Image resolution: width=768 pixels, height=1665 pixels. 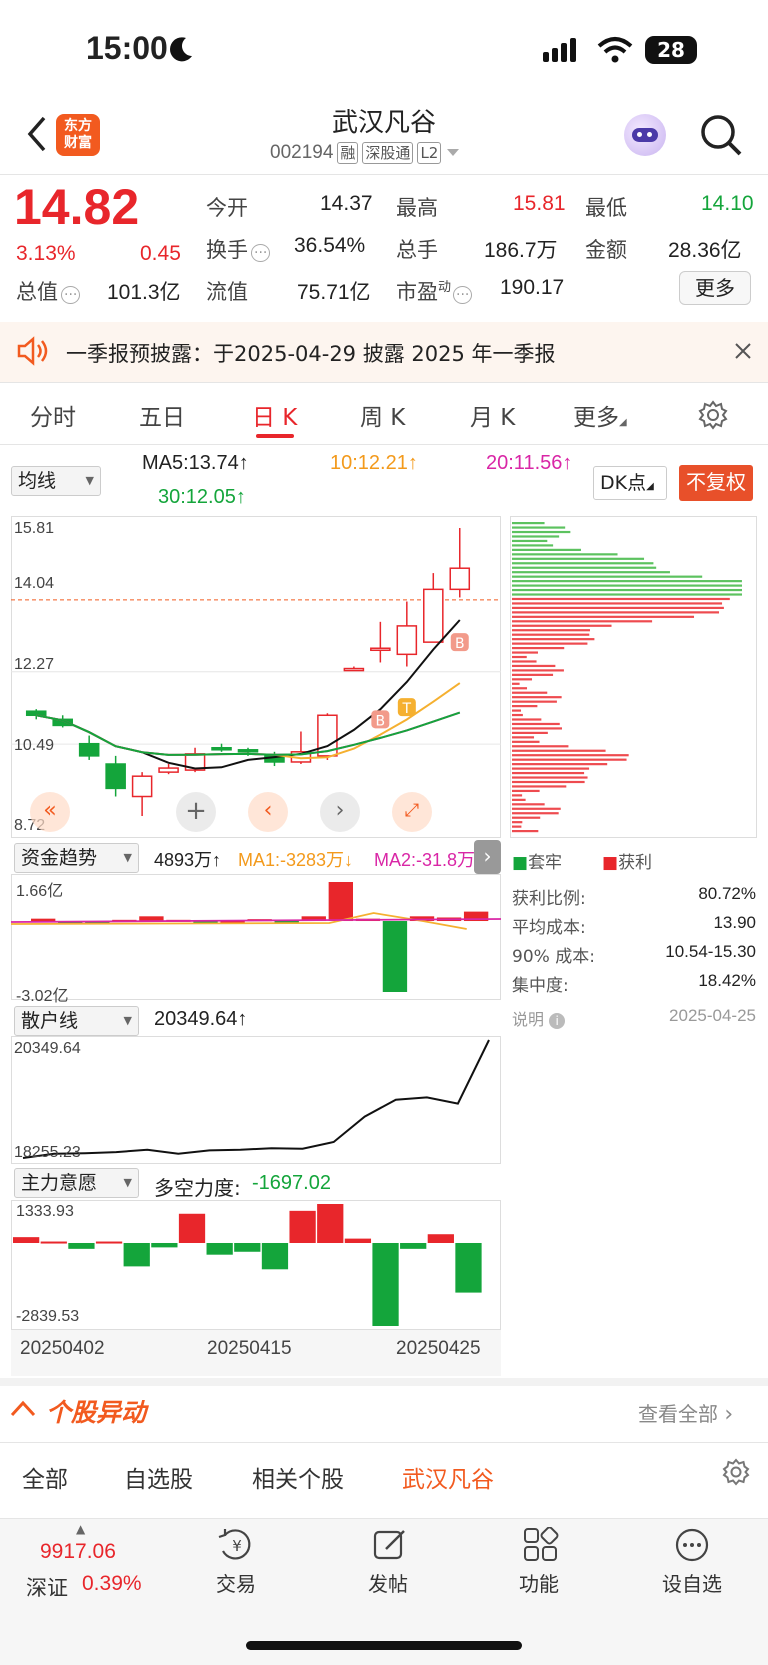 I want to click on index-name: 深证, so click(x=47, y=1587).